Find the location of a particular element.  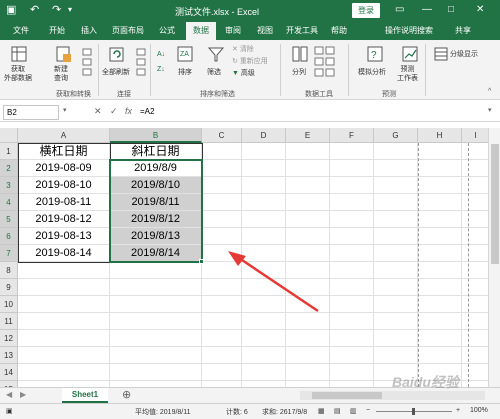

zoom-level: 100% is located at coordinates (479, 410).